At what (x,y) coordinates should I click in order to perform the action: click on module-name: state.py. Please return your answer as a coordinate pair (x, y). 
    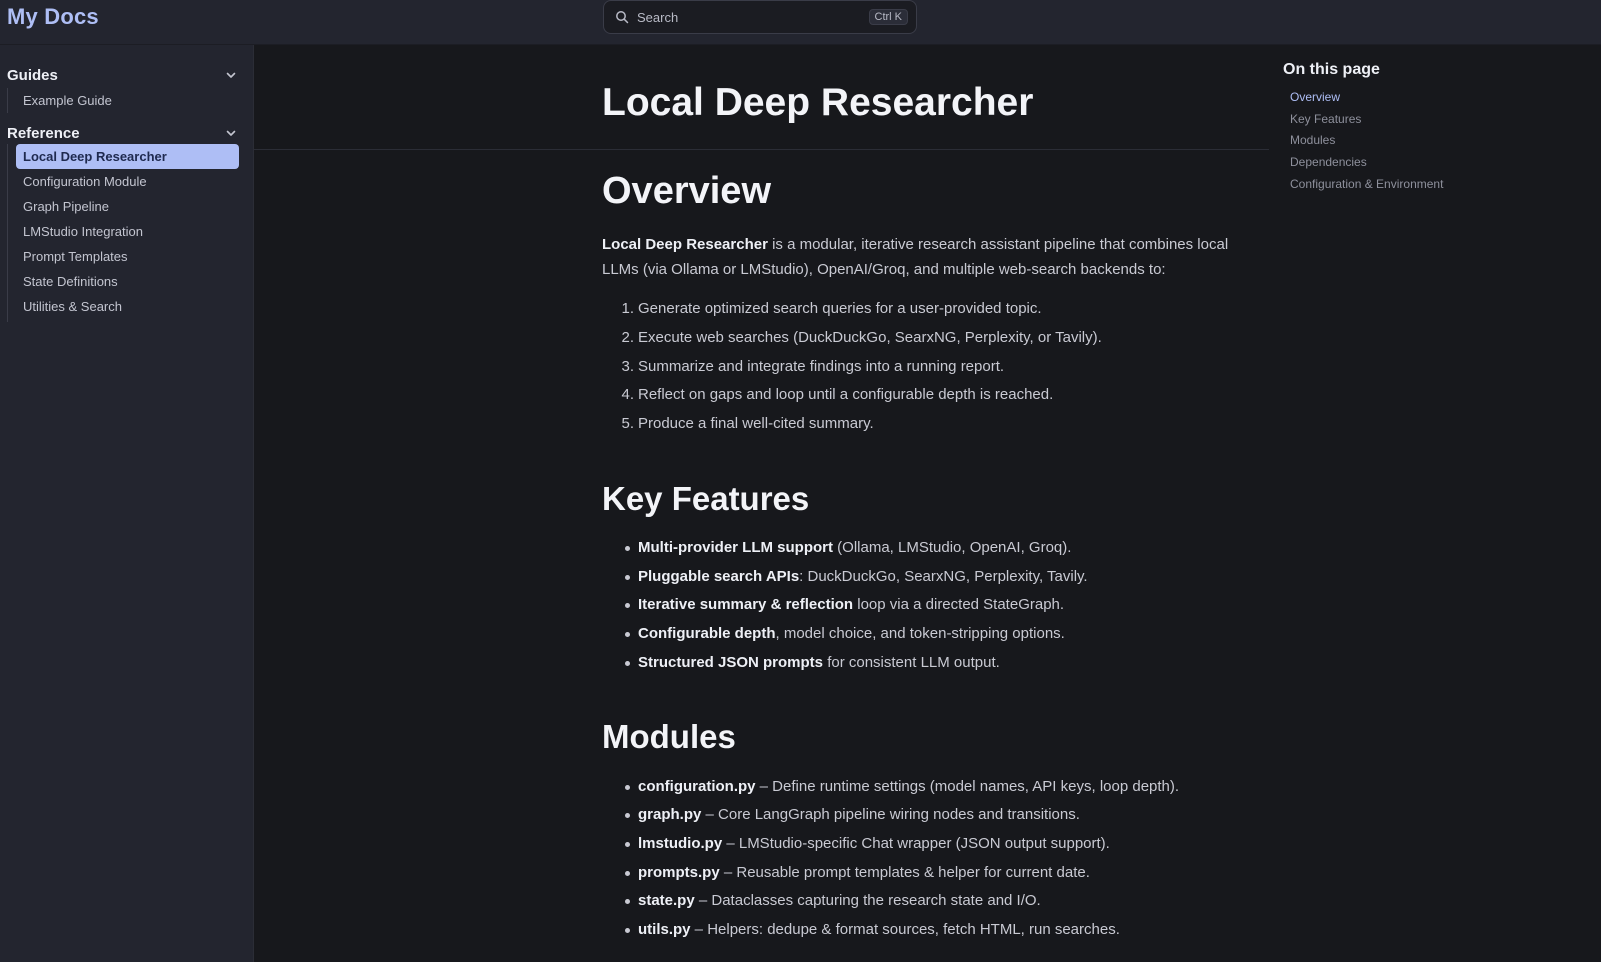
    Looking at the image, I should click on (666, 900).